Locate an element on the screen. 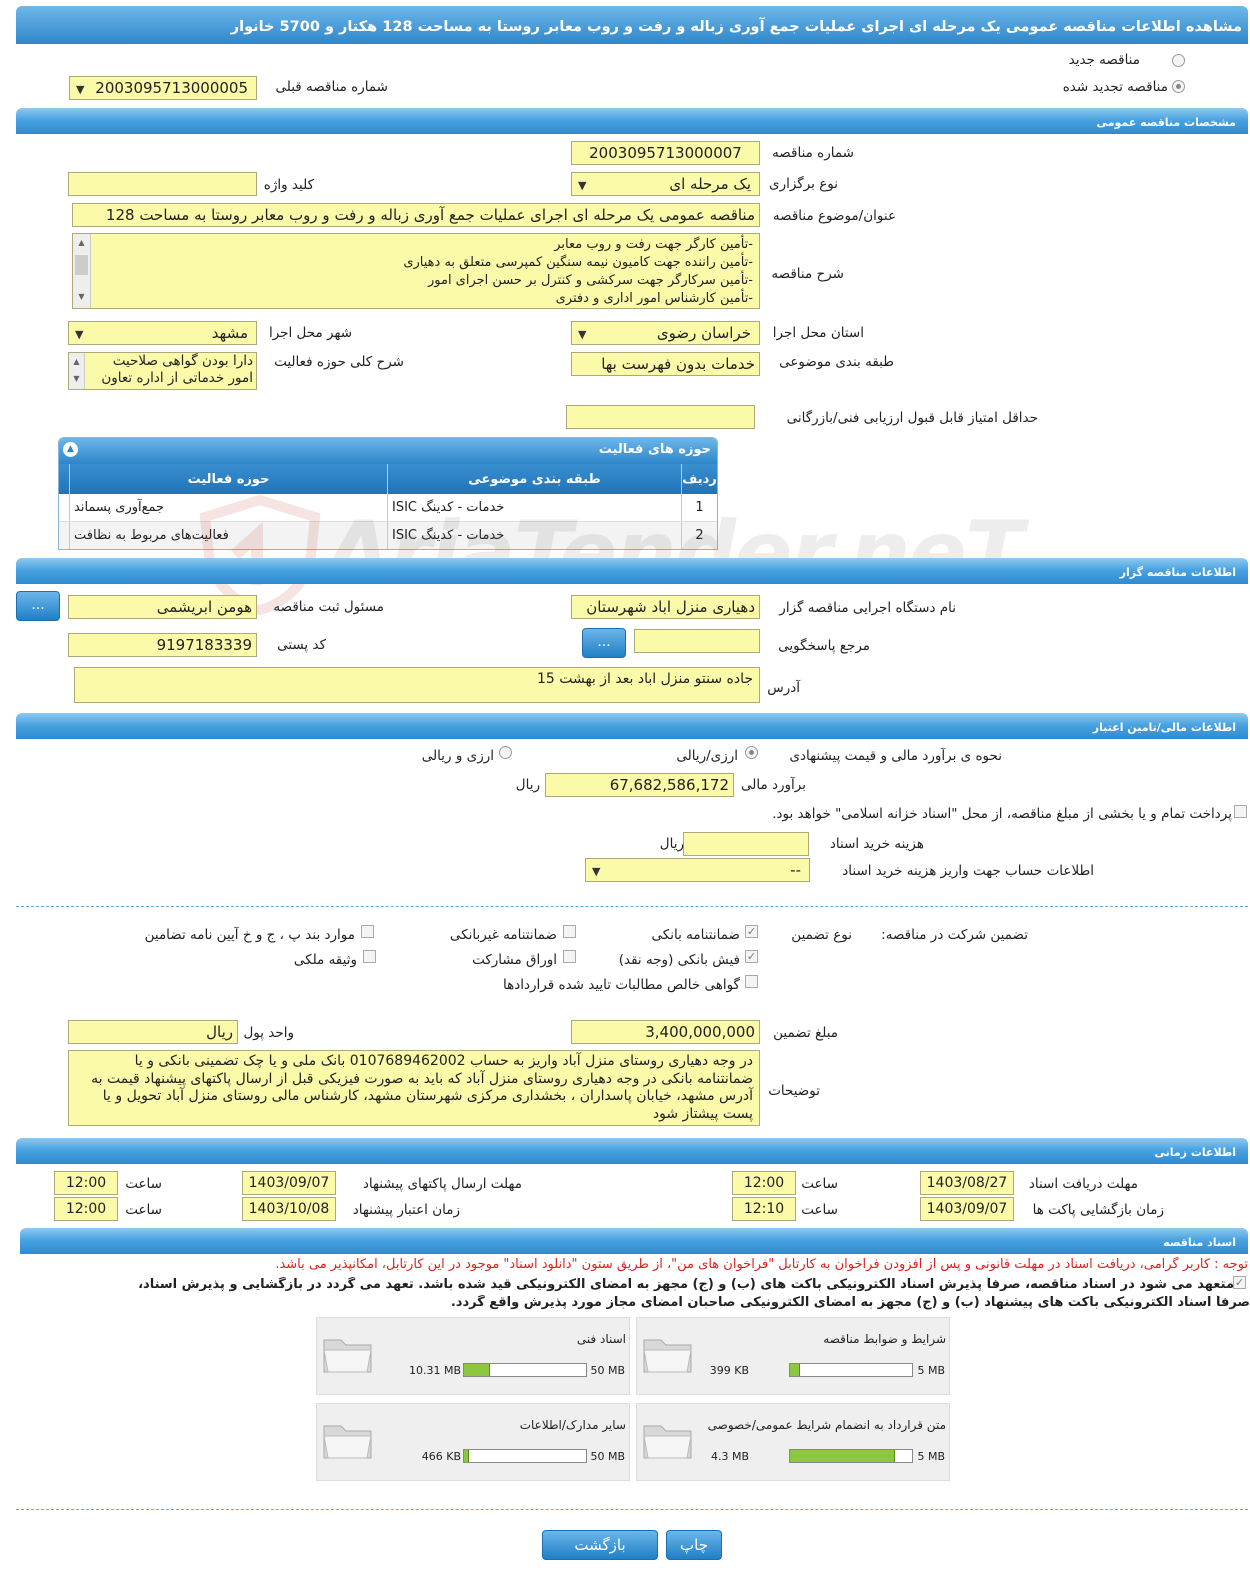 This screenshot has height=1573, width=1250. doc-cost-label: هزینه خرید اسناد is located at coordinates (876, 844).